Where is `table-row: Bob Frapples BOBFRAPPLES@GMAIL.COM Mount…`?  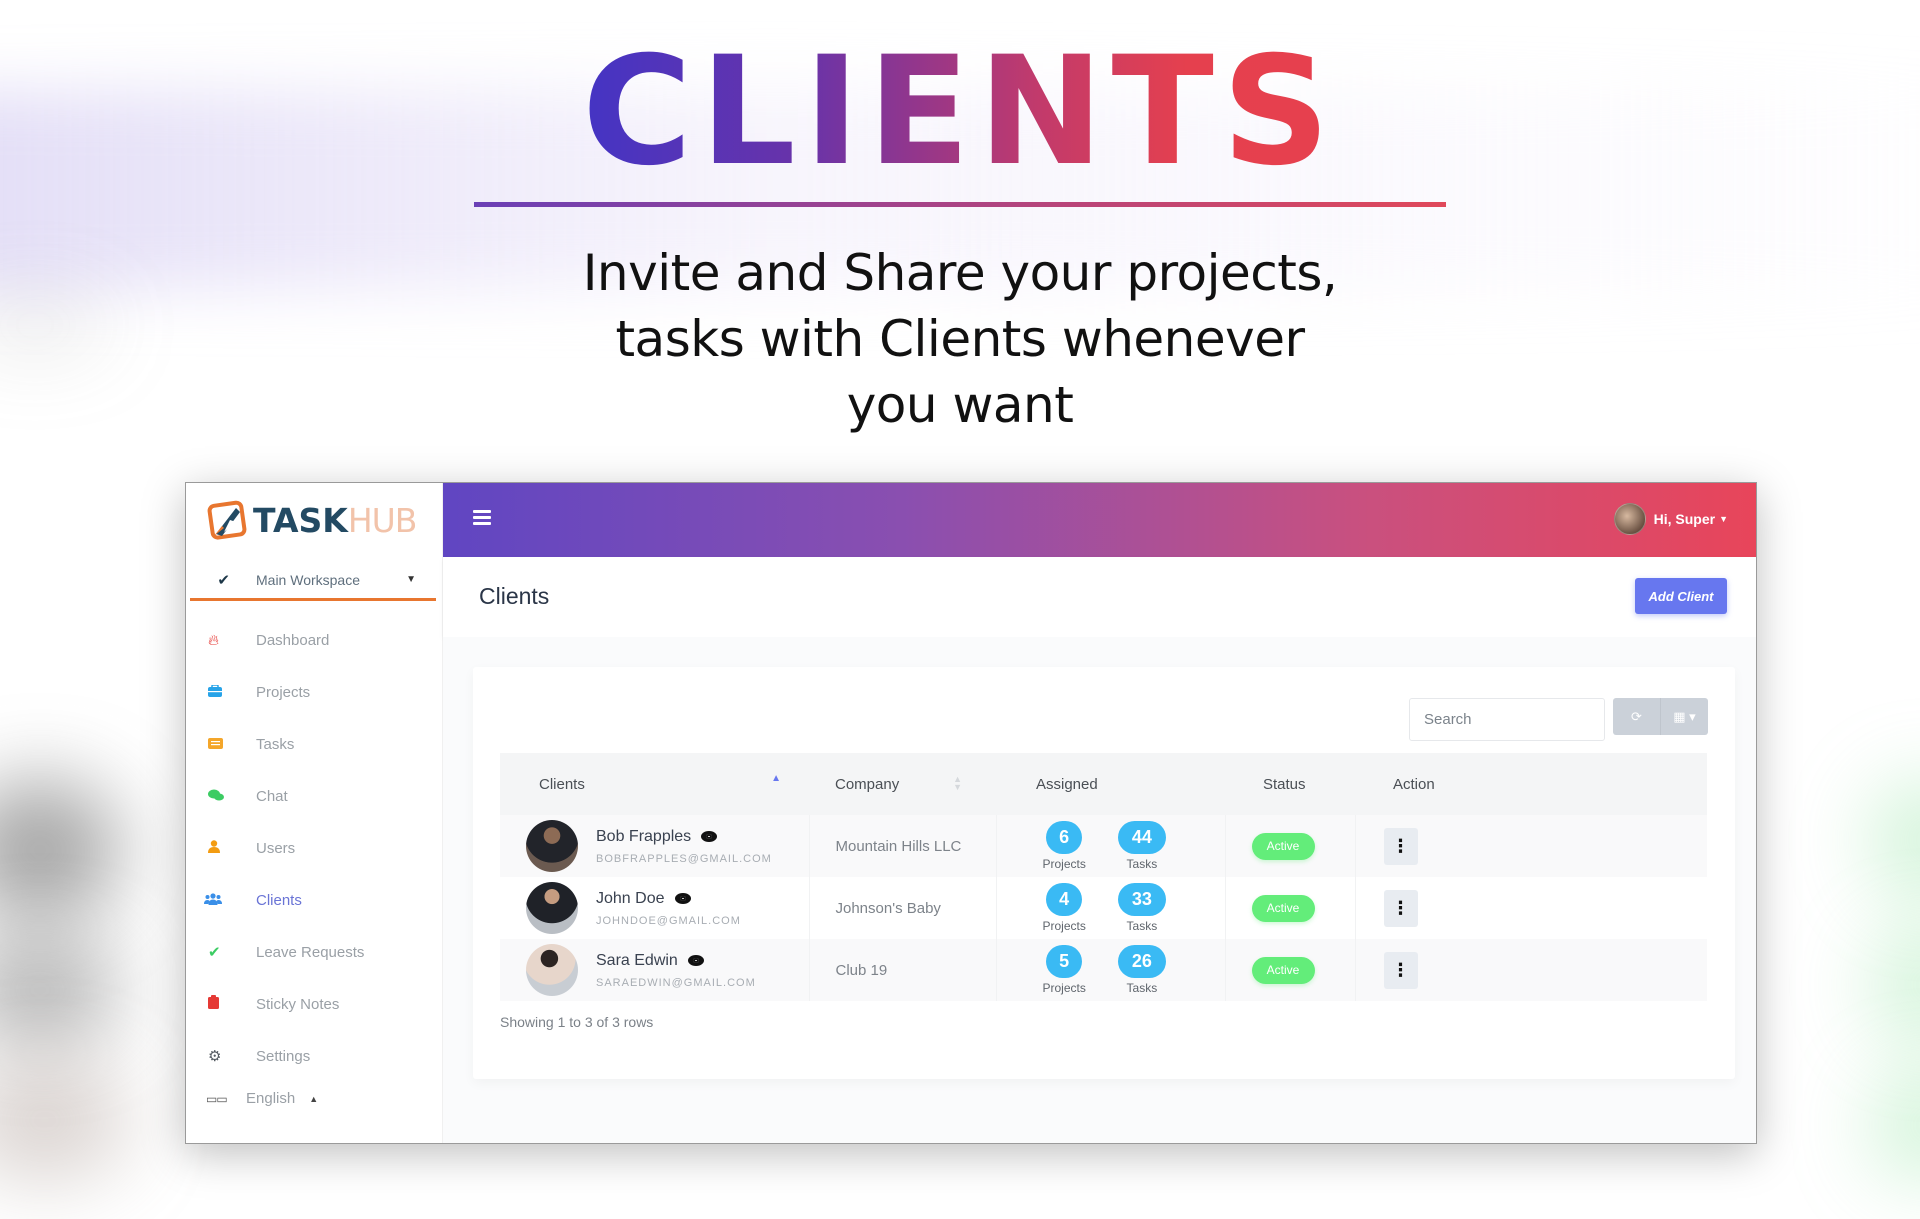 table-row: Bob Frapples BOBFRAPPLES@GMAIL.COM Mount… is located at coordinates (1103, 846).